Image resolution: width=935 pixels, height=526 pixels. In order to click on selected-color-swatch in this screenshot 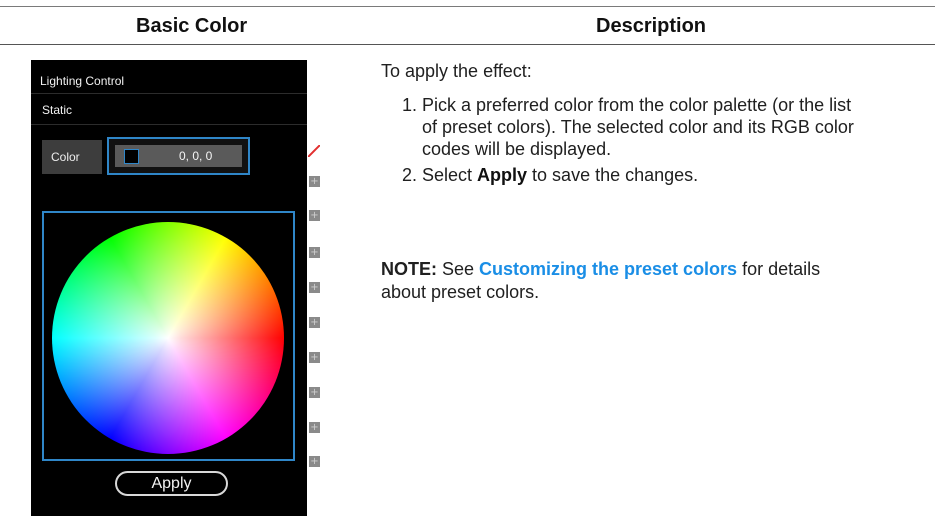, I will do `click(131, 156)`.